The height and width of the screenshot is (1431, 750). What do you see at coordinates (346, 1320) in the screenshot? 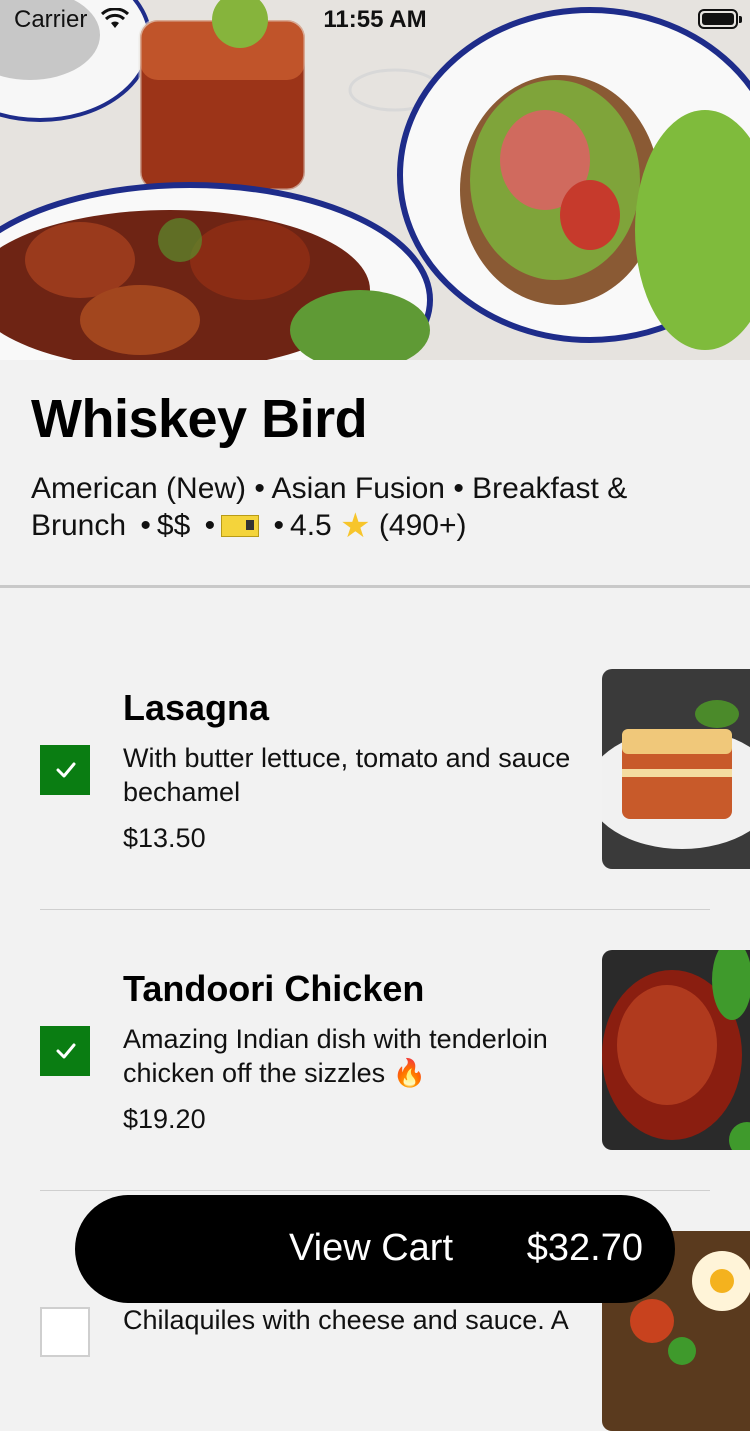
I see `menu-item-description: Chilaquiles with cheese and sauce. A` at bounding box center [346, 1320].